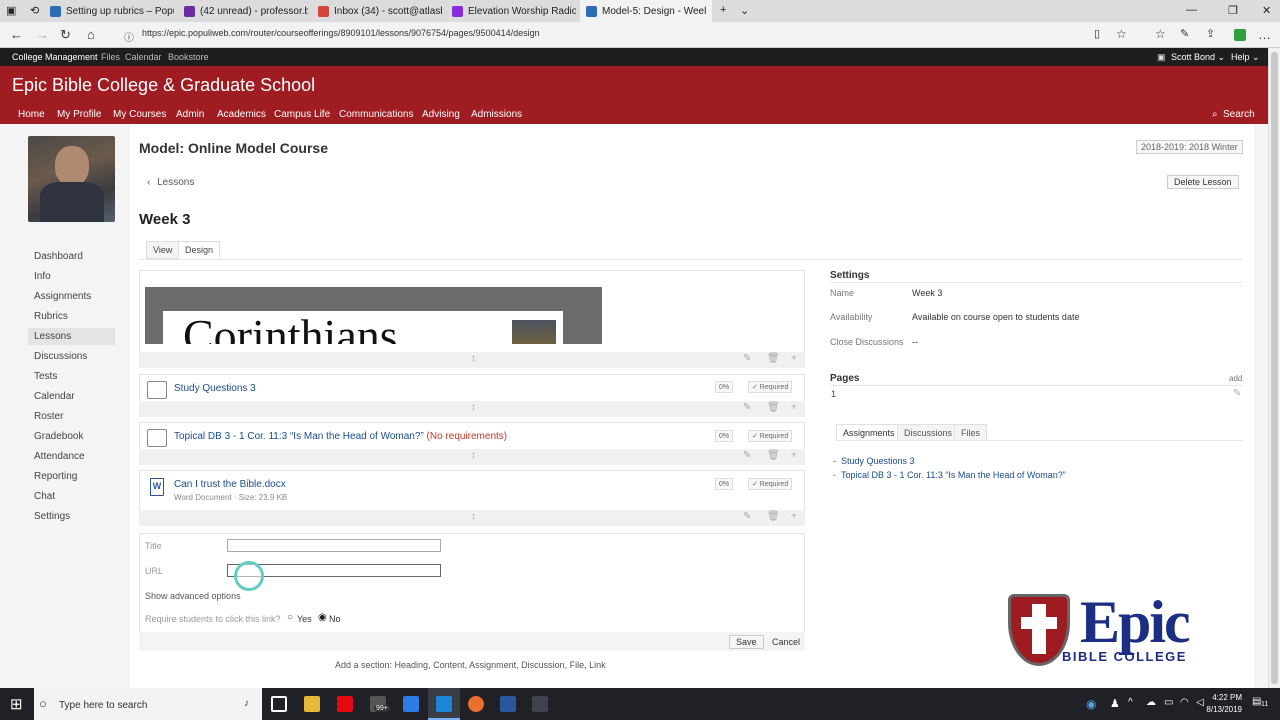 This screenshot has height=720, width=1280. I want to click on user-menu: Scott Bond ⌄, so click(1198, 57).